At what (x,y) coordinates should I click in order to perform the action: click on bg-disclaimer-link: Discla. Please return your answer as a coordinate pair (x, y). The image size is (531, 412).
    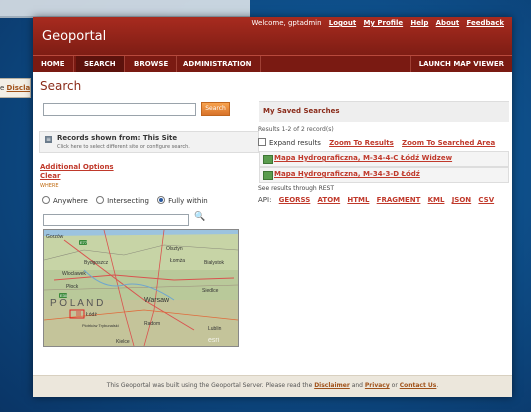
    Looking at the image, I should click on (18, 88).